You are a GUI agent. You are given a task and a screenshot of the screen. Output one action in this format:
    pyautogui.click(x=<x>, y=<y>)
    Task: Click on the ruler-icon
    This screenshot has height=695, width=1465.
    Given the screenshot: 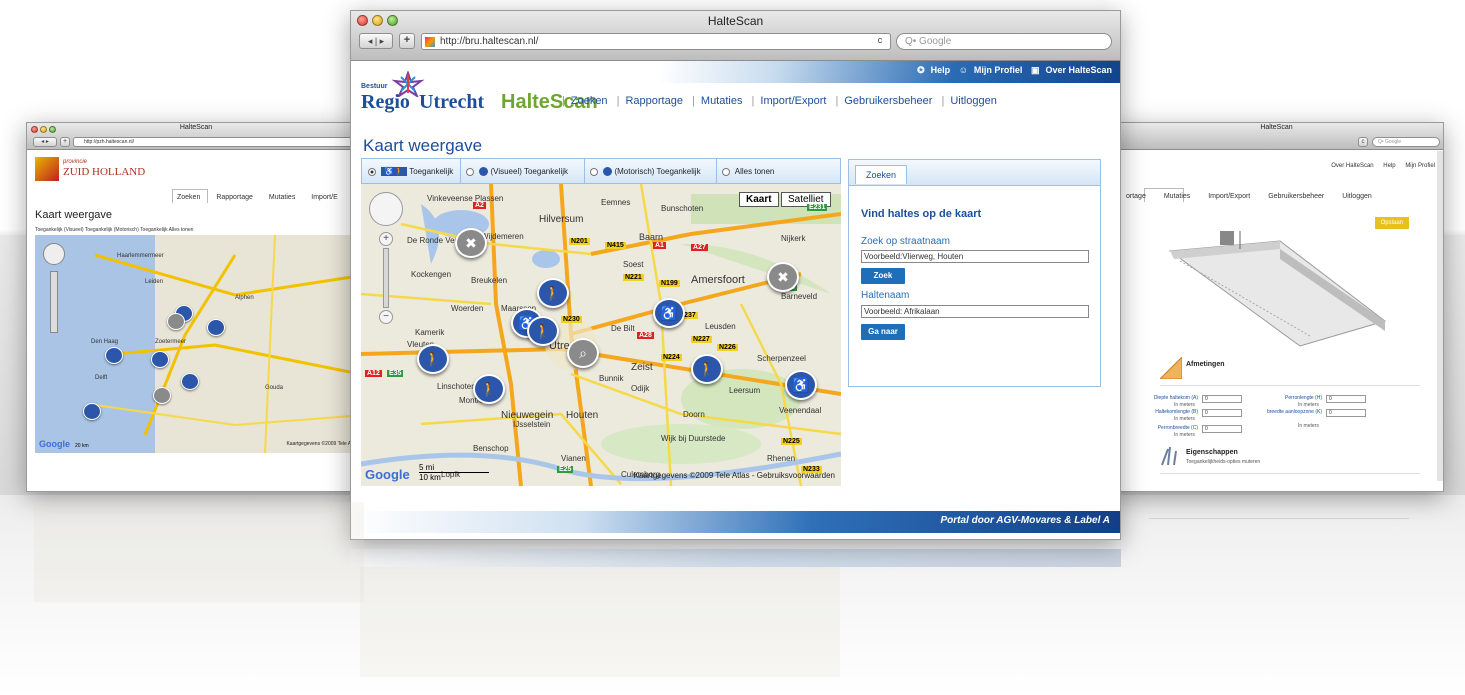 What is the action you would take?
    pyautogui.click(x=1171, y=368)
    